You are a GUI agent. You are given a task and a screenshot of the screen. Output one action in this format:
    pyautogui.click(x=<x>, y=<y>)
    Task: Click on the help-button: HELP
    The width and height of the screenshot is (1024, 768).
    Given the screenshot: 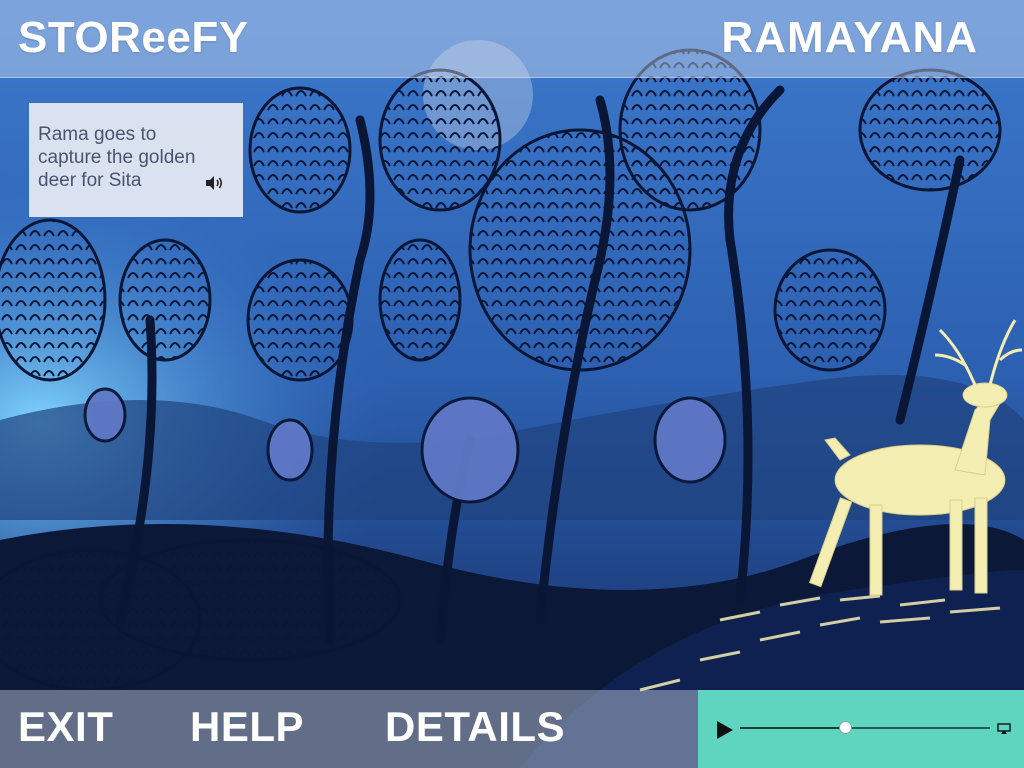 What is the action you would take?
    pyautogui.click(x=247, y=727)
    